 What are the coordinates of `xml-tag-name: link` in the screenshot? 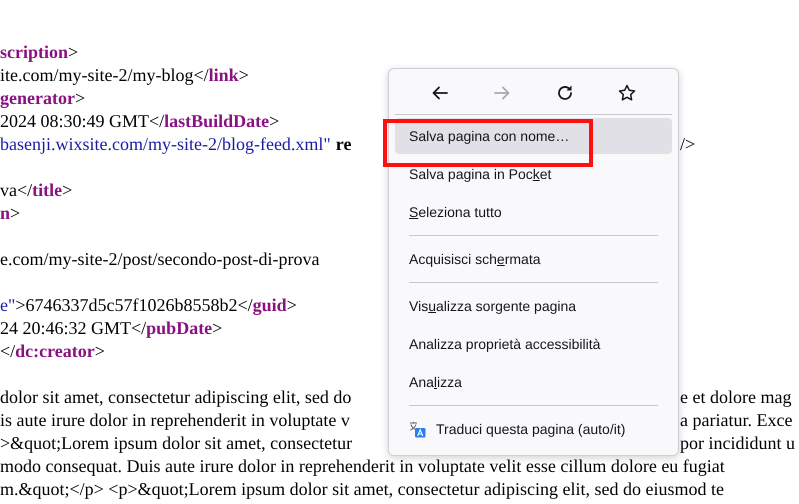 It's located at (223, 75).